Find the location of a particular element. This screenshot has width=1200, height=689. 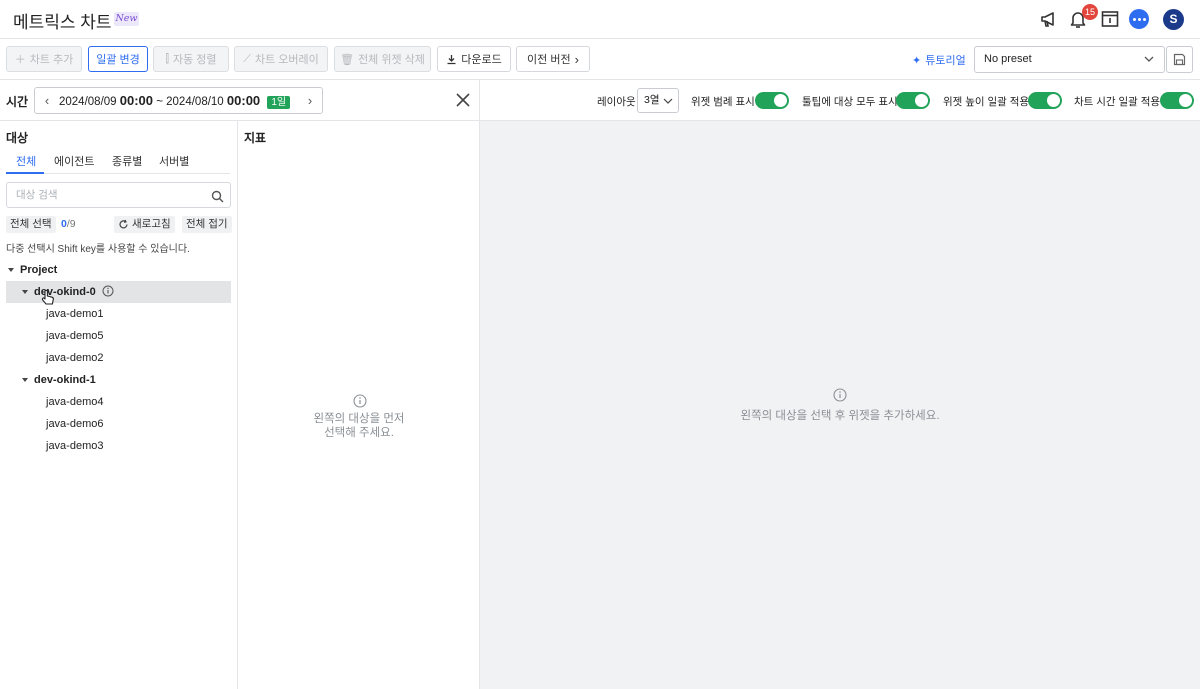

widget-height-label: 위젯 높이 일괄 적용 is located at coordinates (986, 102).